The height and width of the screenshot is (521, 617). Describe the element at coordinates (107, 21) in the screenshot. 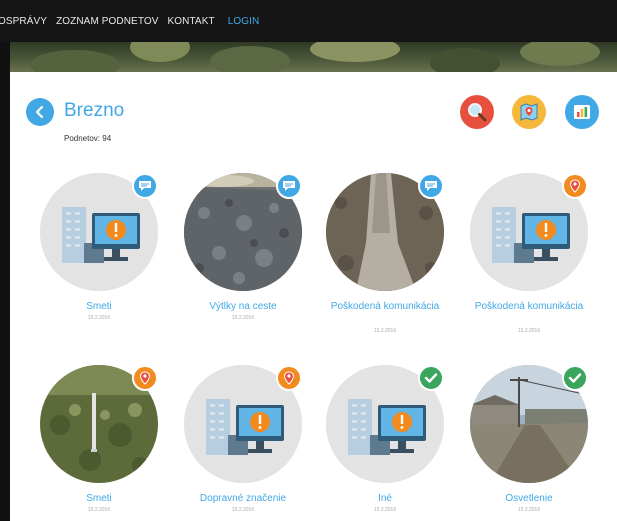

I see `nav-item-zoznam-podnetov: ZOZNAM PODNETOV` at that location.